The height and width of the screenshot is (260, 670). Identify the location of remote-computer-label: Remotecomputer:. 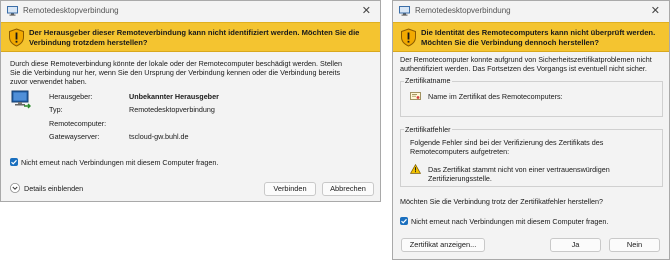
(78, 123).